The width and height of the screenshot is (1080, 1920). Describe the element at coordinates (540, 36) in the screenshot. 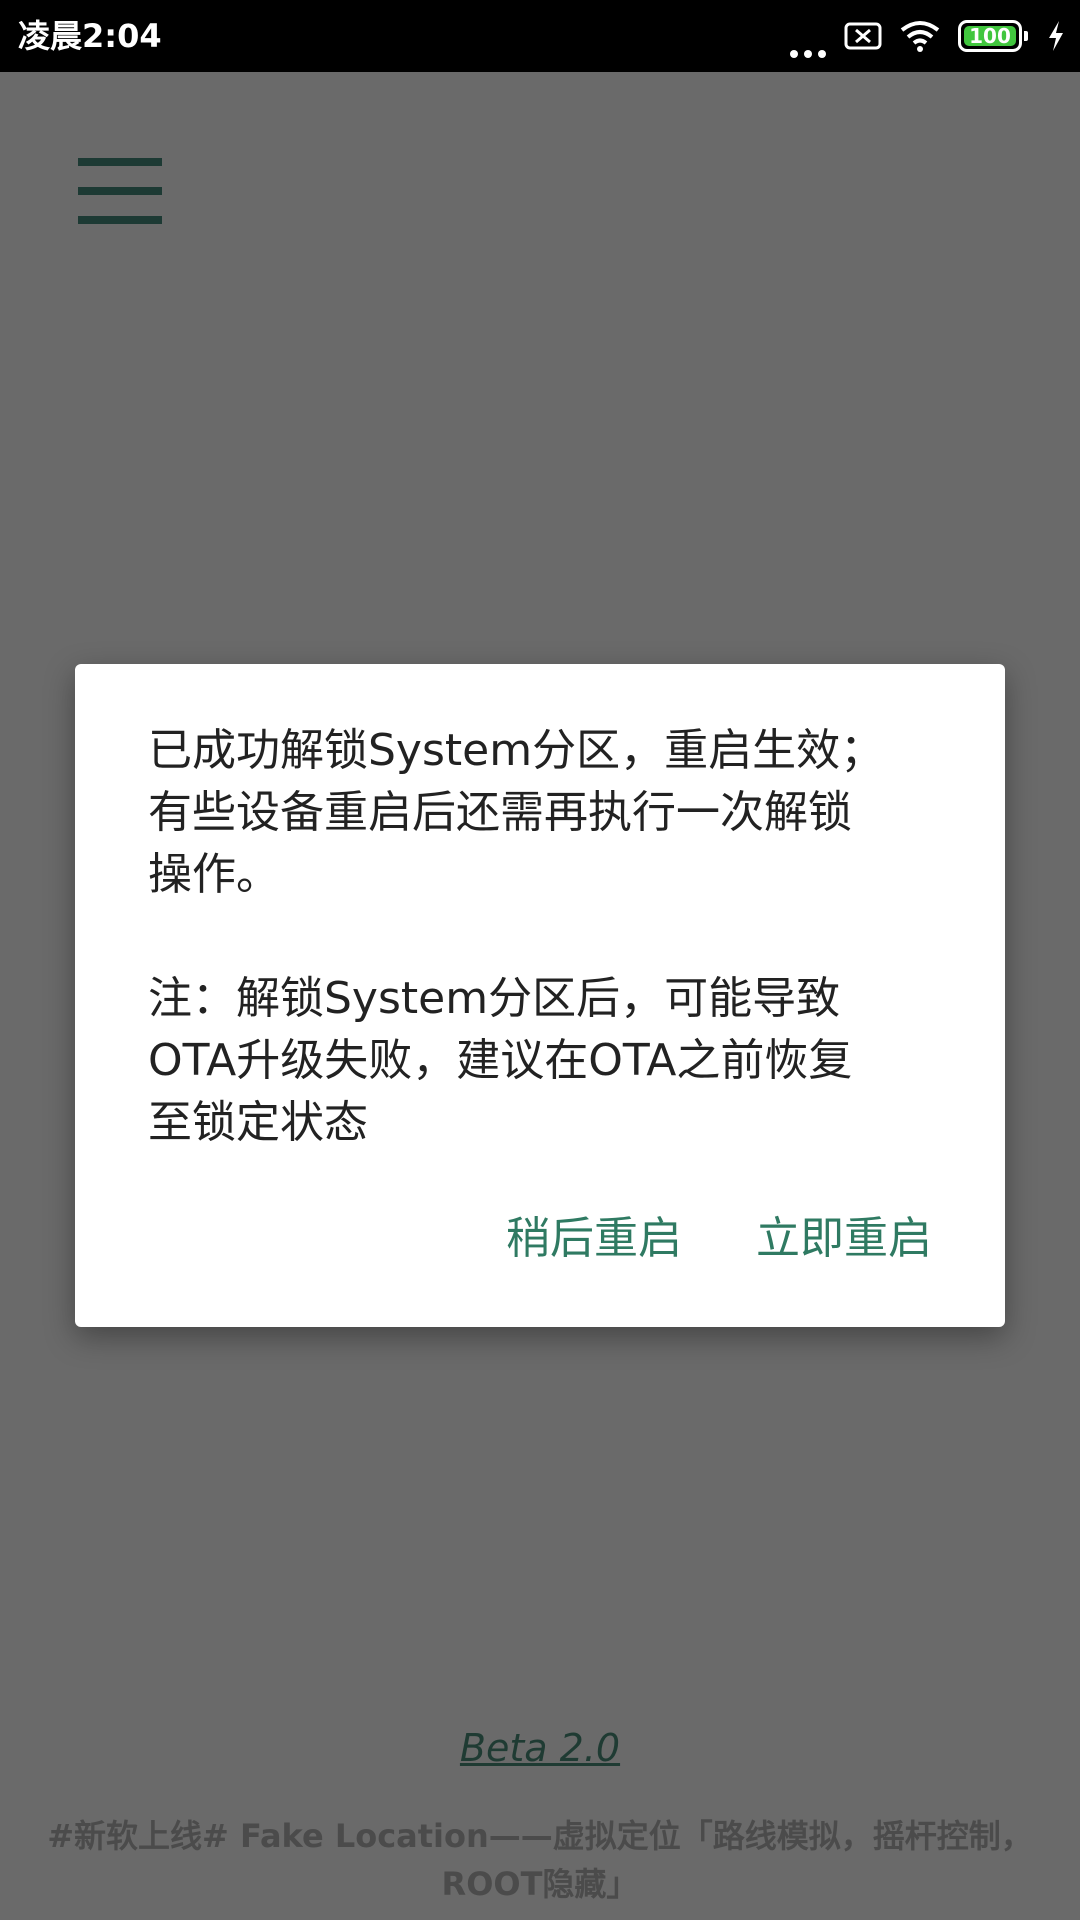

I see `status-bar: 凌晨2:04 100` at that location.